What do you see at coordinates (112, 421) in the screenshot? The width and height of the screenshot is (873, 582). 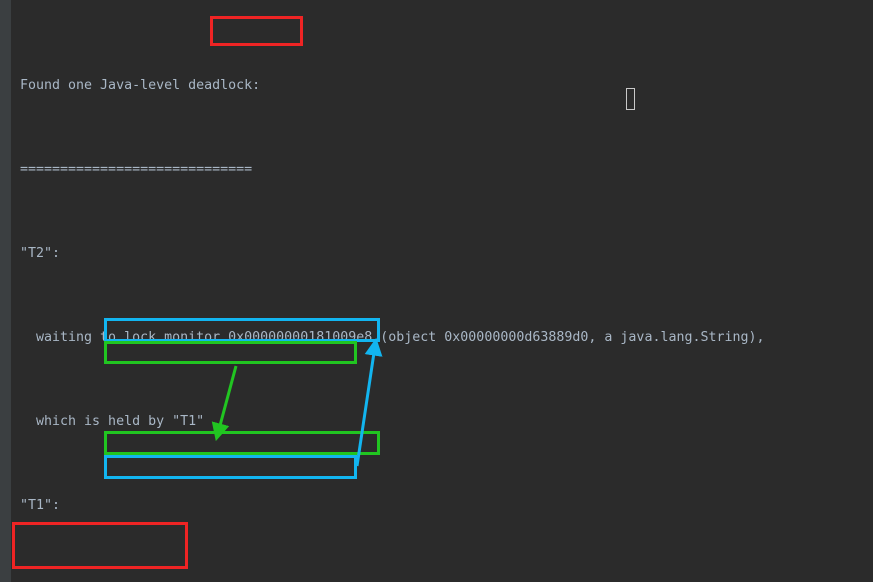 I see `line-thread-t2-heldby: which is held by "T1"` at bounding box center [112, 421].